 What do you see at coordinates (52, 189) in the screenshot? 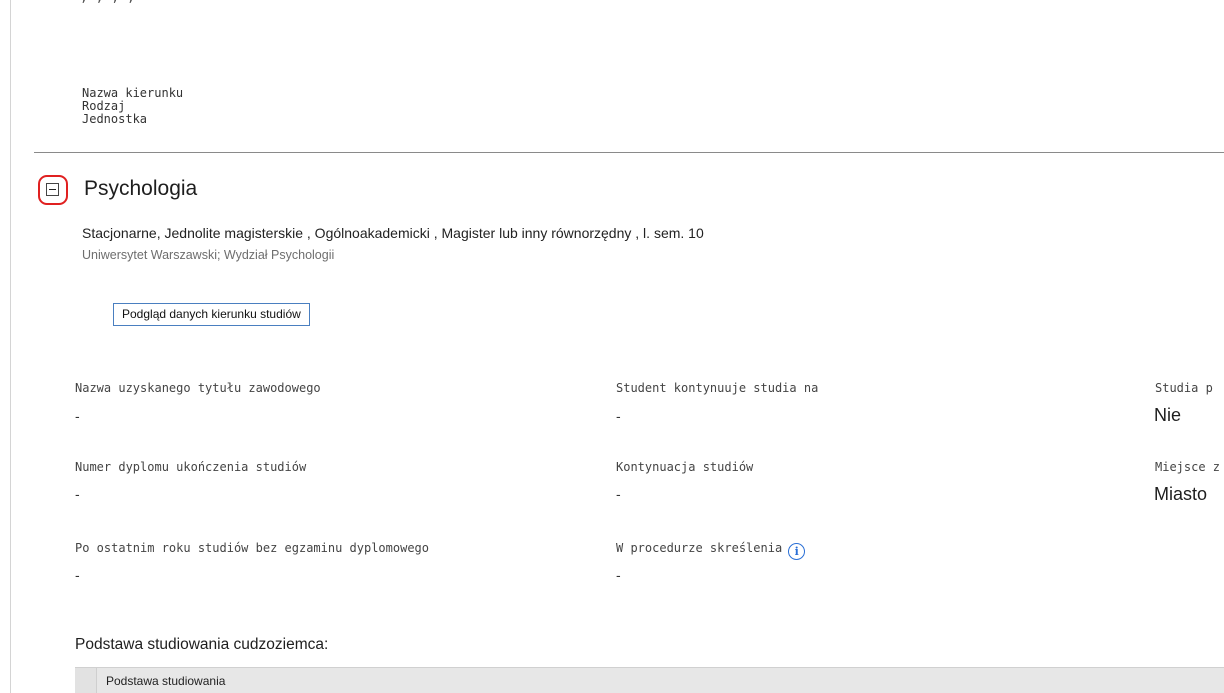
I see `minus-box-icon` at bounding box center [52, 189].